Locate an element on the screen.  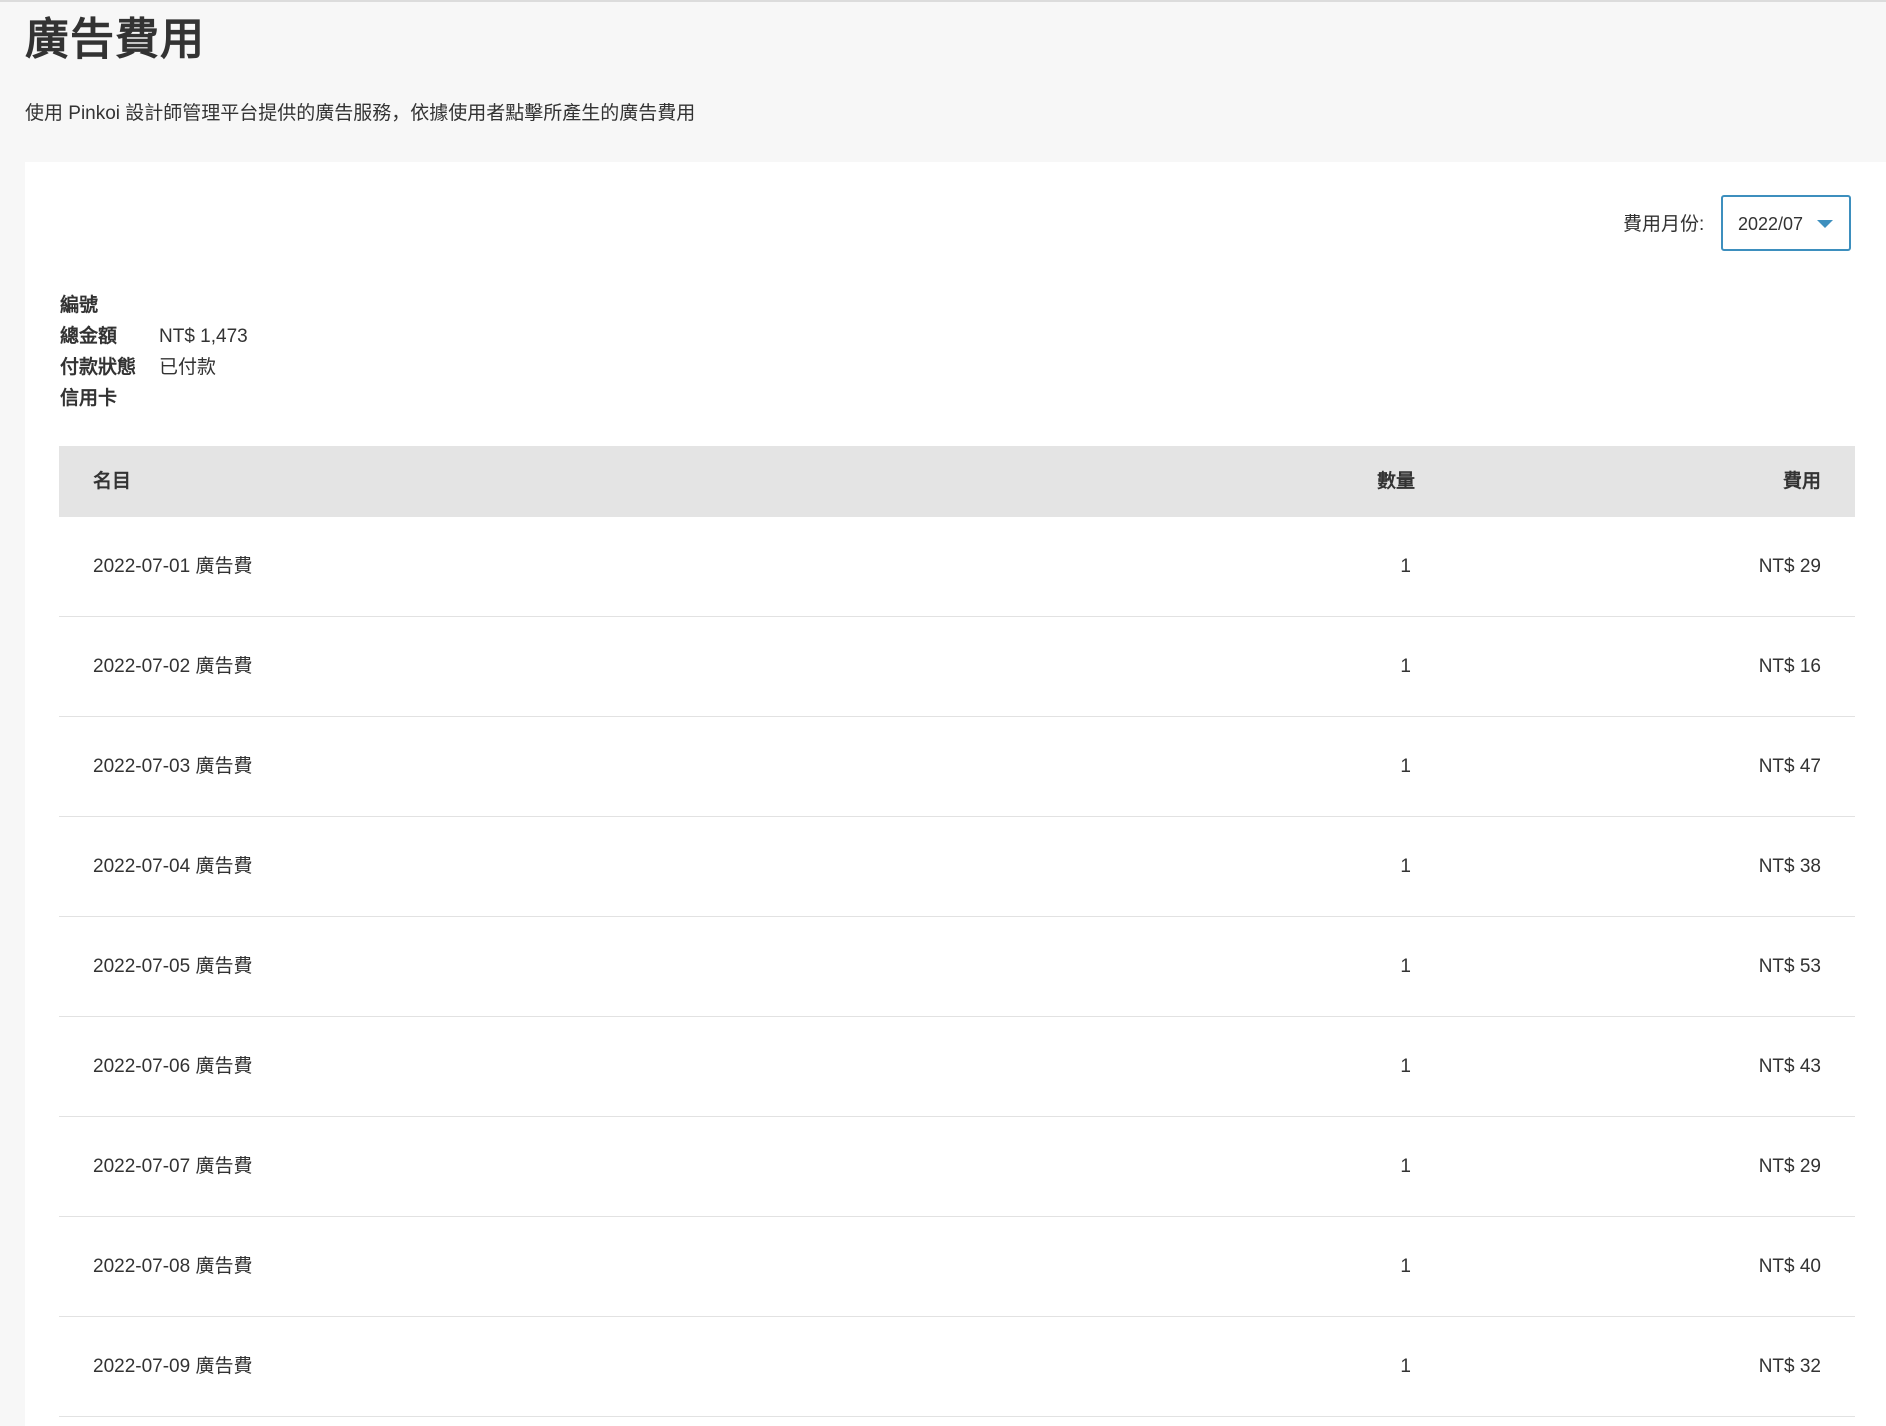
invoice-summary: 編號 總金額 NT$ 1,473 付款狀態 已付款 信用卡 is located at coordinates (154, 352).